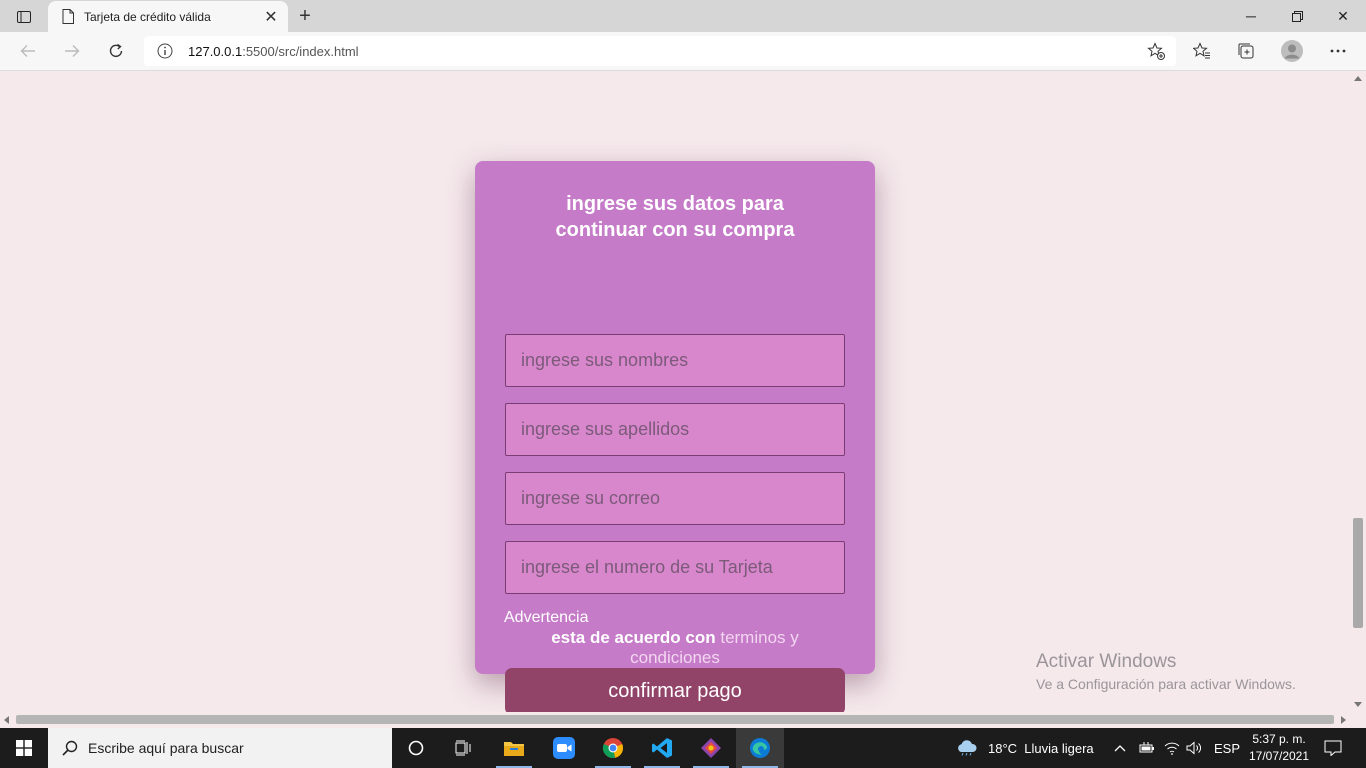  I want to click on back-icon, so click(28, 51).